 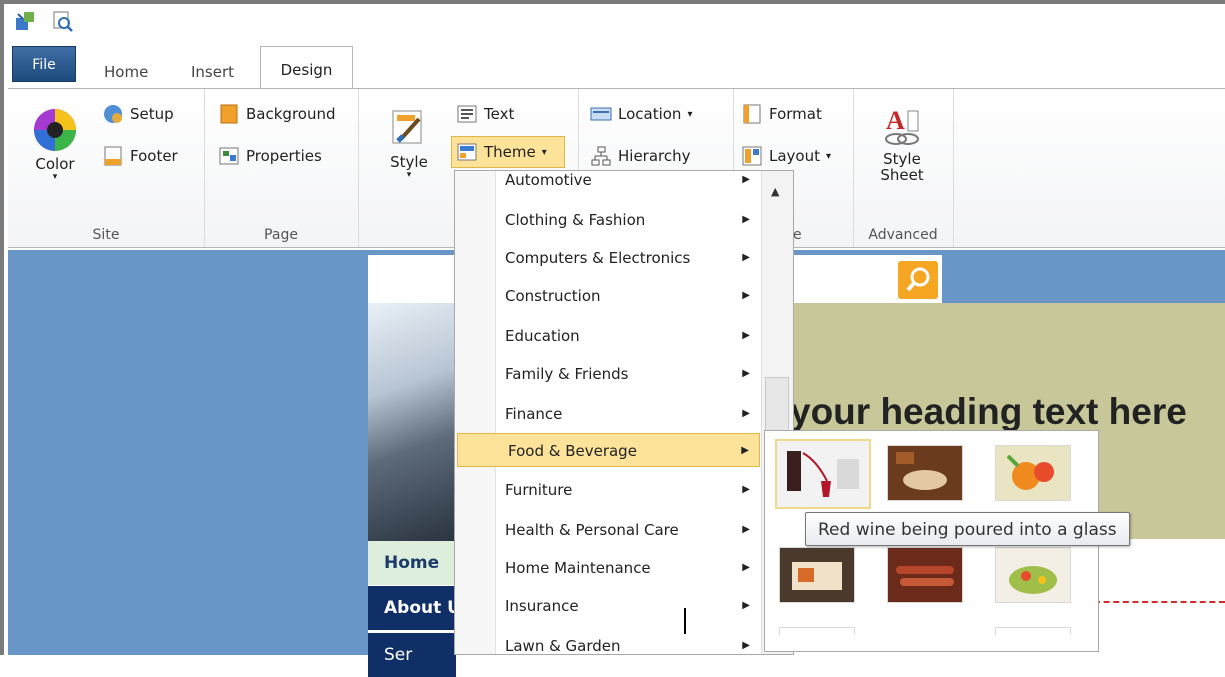 What do you see at coordinates (607, 220) in the screenshot?
I see `menu-item: Clothing & Fashion ▶` at bounding box center [607, 220].